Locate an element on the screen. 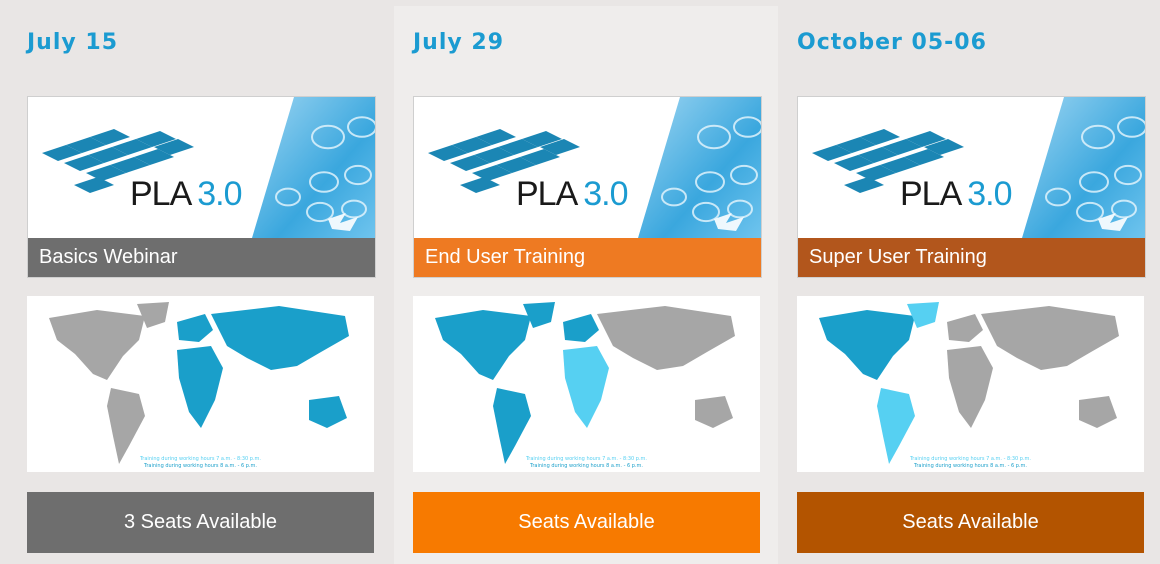  date-heading: July 29 is located at coordinates (459, 42).